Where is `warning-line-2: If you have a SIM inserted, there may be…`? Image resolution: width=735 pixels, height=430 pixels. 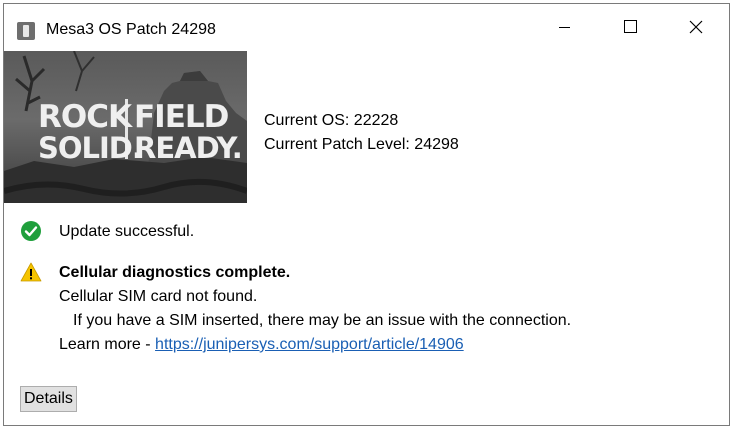 warning-line-2: If you have a SIM inserted, there may be… is located at coordinates (322, 320).